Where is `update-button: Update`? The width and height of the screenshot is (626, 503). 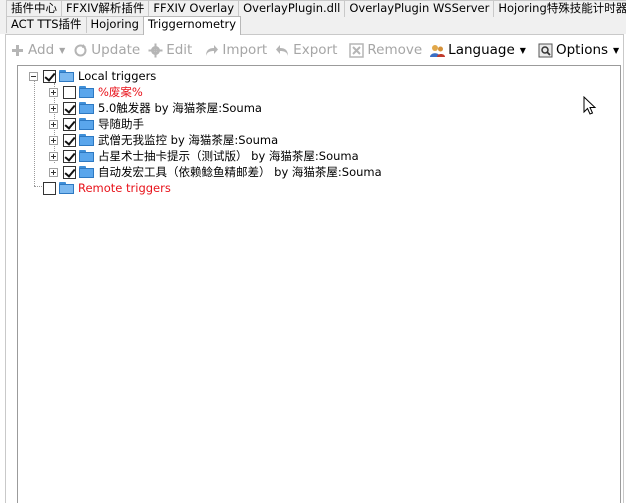 update-button: Update is located at coordinates (106, 50).